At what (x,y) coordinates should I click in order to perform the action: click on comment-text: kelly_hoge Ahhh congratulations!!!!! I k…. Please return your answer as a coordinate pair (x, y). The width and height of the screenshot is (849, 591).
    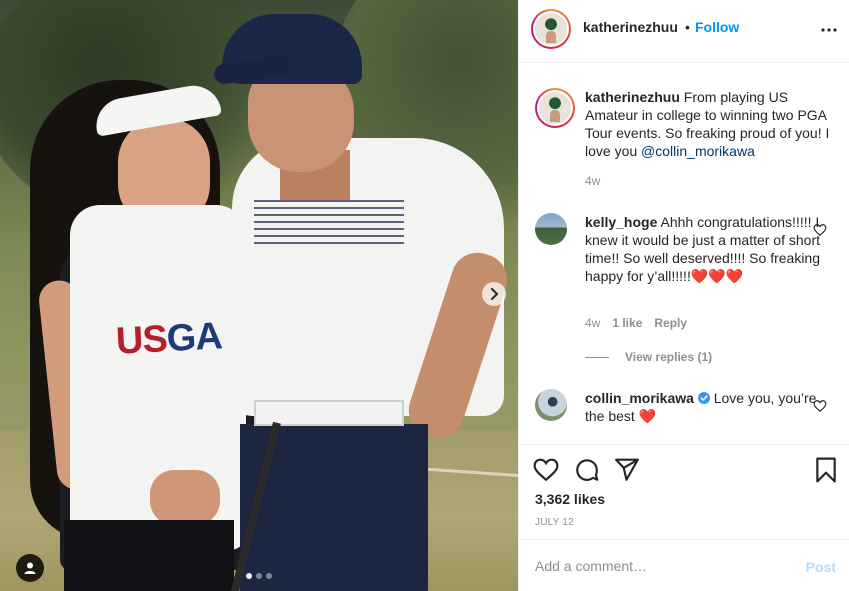
    Looking at the image, I should click on (710, 249).